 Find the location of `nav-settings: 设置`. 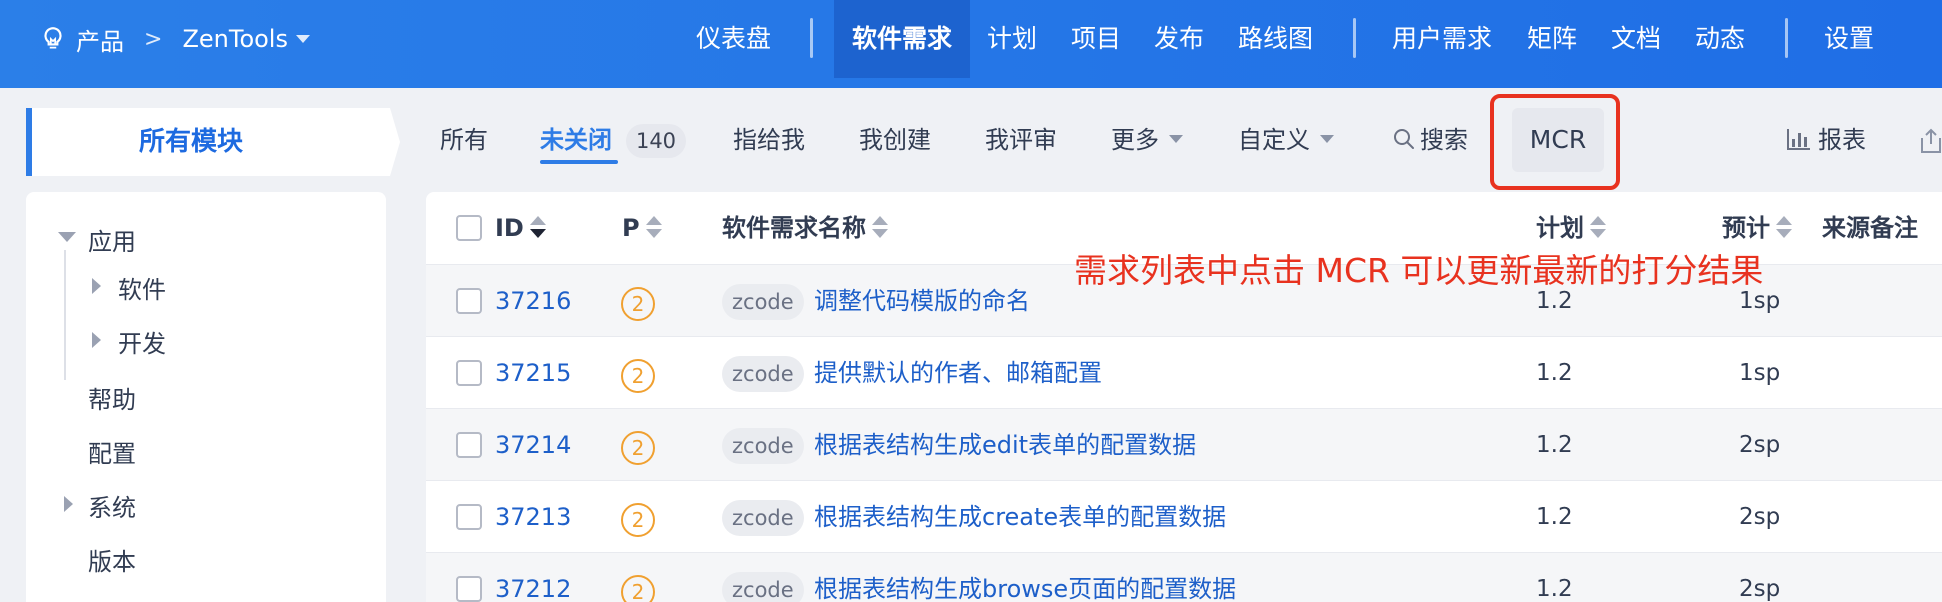

nav-settings: 设置 is located at coordinates (1849, 39).